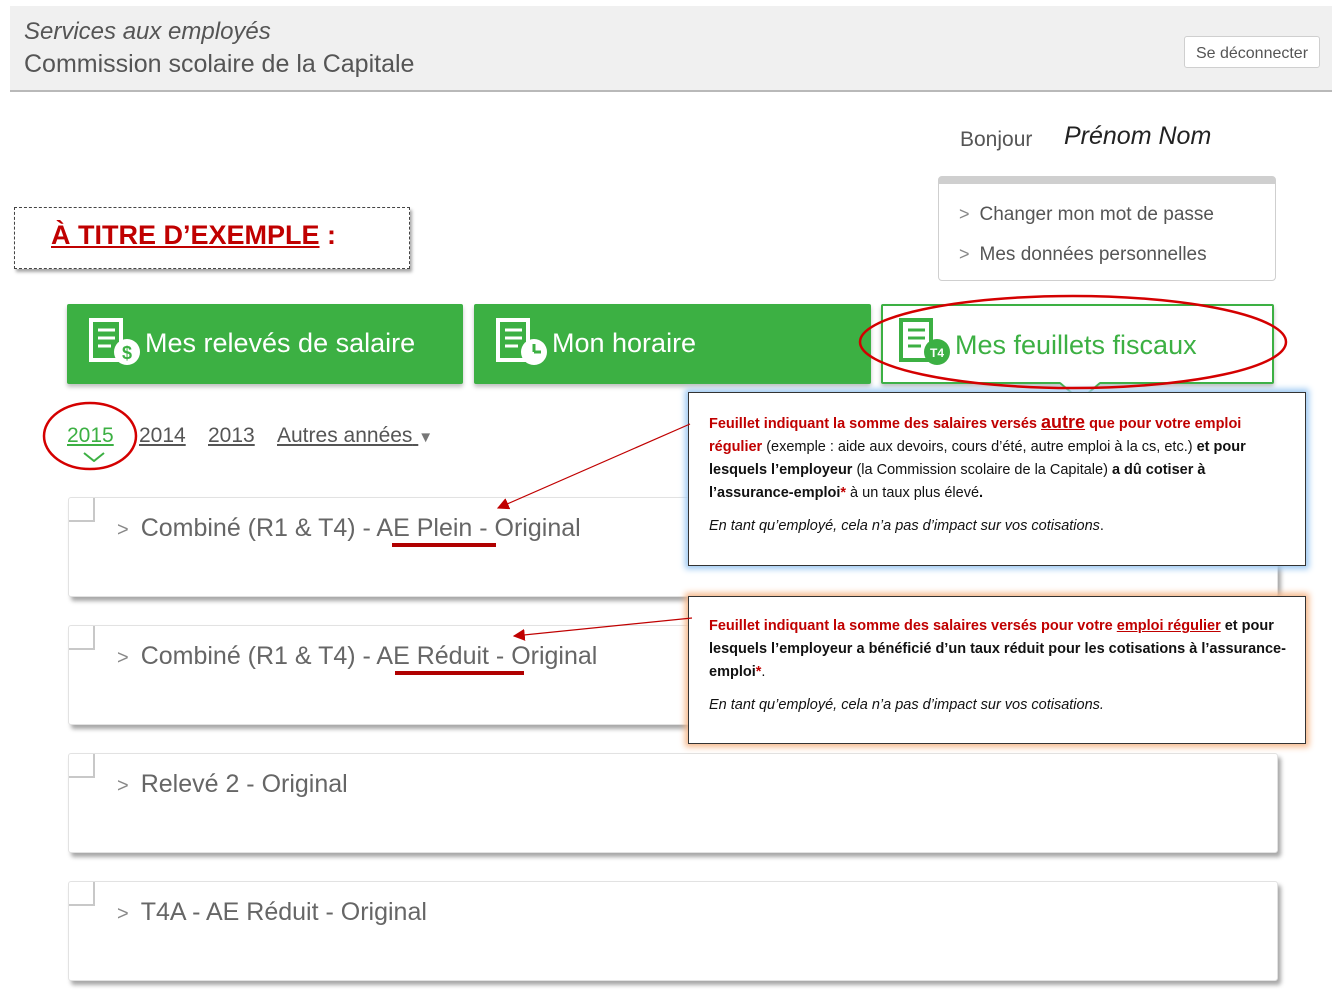  Describe the element at coordinates (426, 437) in the screenshot. I see `dropdown-arrow-icon: ▼` at that location.